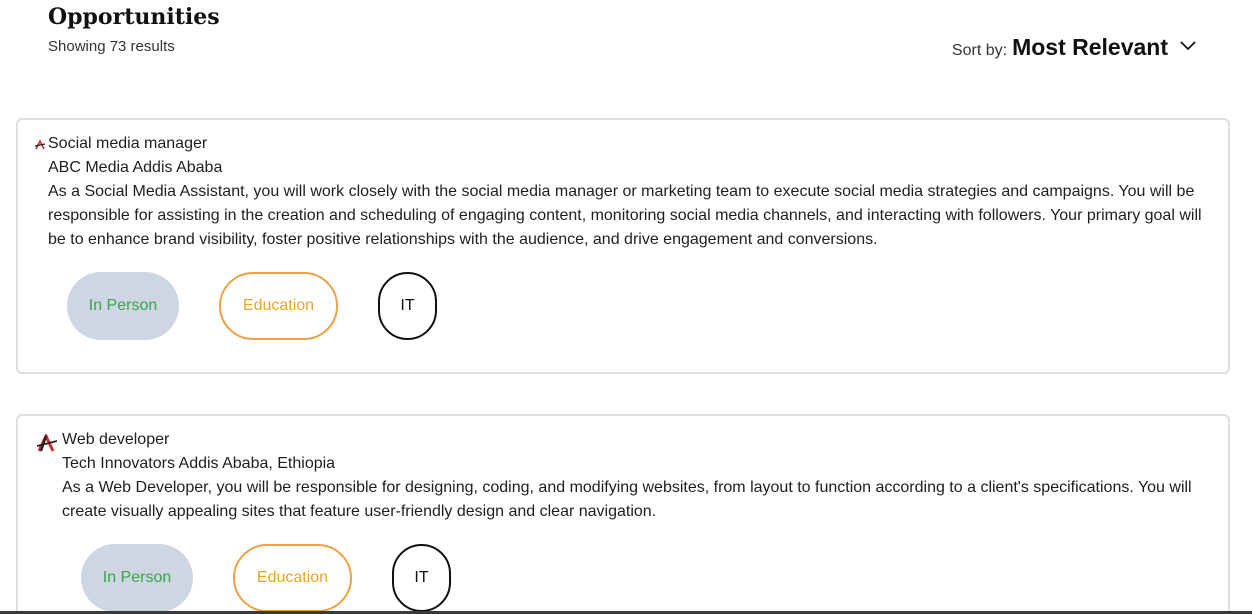 The height and width of the screenshot is (614, 1252). I want to click on sort-label: Sort by:, so click(979, 50).